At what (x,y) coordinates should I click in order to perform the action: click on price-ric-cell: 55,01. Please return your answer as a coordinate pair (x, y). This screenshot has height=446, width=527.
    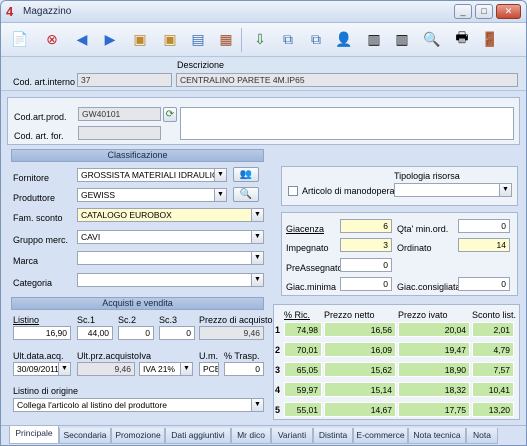
    Looking at the image, I should click on (303, 409).